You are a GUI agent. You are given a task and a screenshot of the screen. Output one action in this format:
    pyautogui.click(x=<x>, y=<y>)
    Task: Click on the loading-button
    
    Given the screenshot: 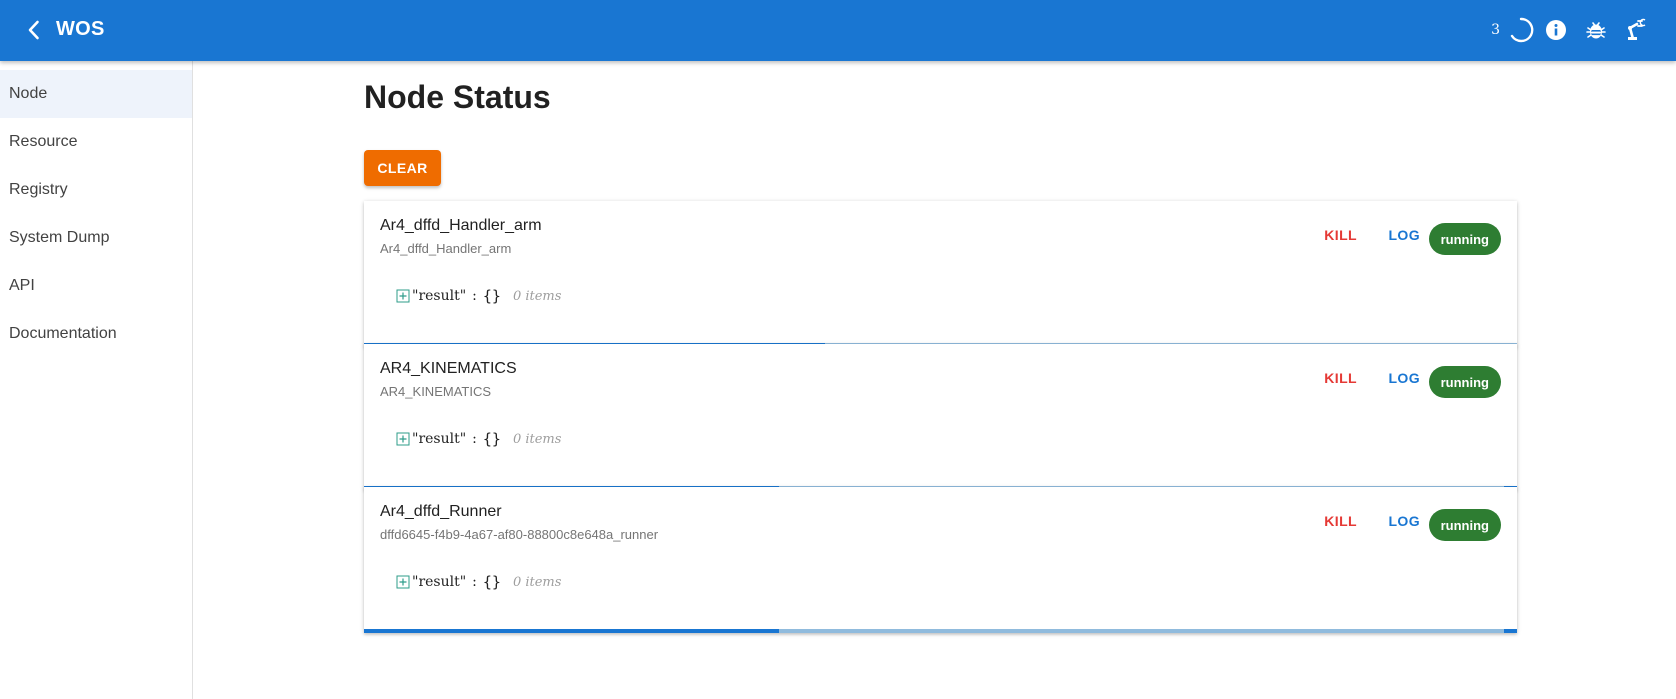 What is the action you would take?
    pyautogui.click(x=1521, y=30)
    